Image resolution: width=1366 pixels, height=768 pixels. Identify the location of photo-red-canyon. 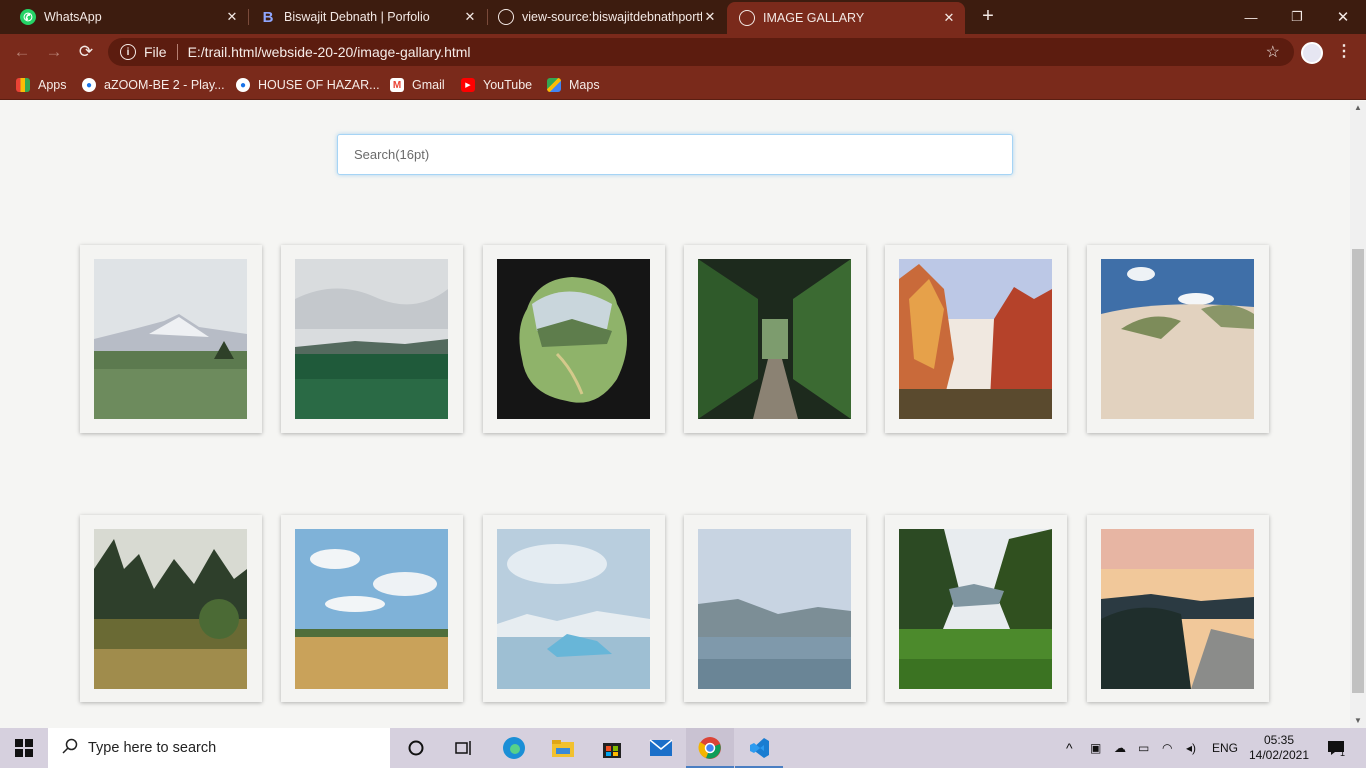
(975, 339).